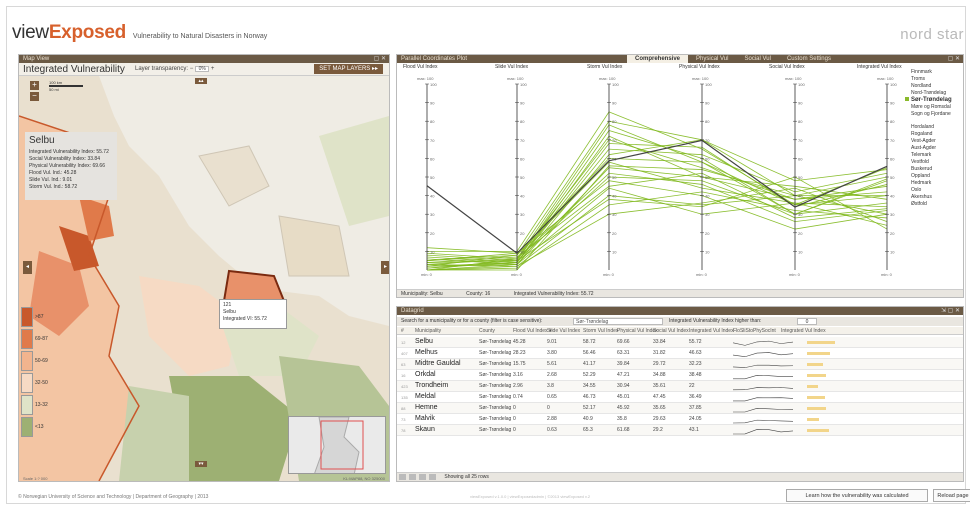 This screenshot has height=510, width=970. I want to click on county-item: Akershus, so click(937, 197).